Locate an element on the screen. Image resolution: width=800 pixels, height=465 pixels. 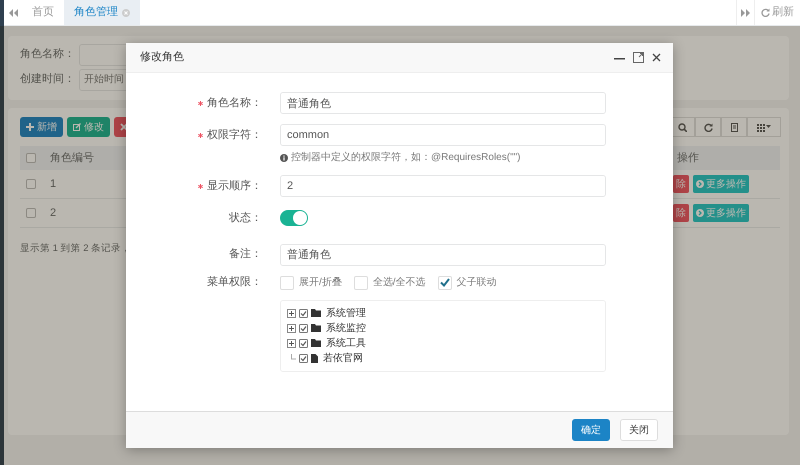
table-cell: 2 is located at coordinates (53, 212).